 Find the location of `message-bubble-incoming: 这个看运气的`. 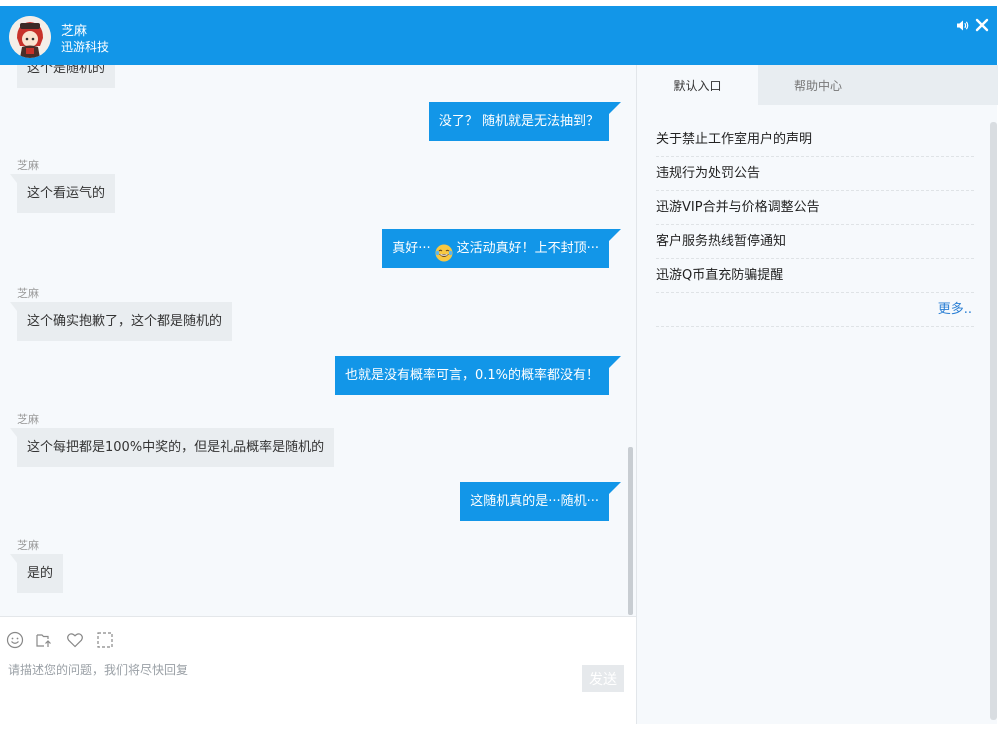

message-bubble-incoming: 这个看运气的 is located at coordinates (62, 193).